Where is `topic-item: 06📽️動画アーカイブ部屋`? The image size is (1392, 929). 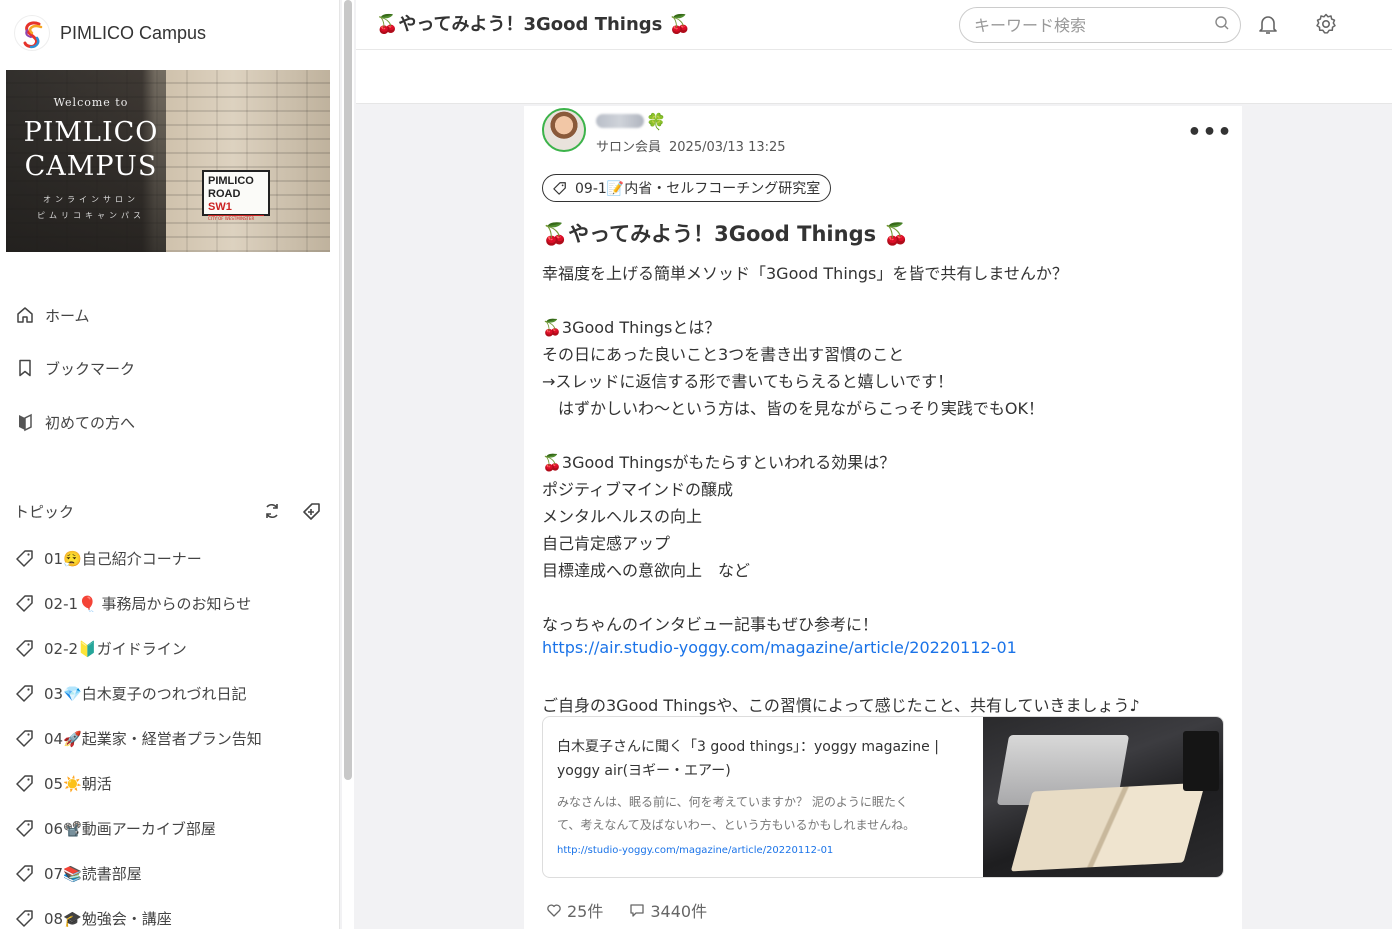
topic-item: 06📽️動画アーカイブ部屋 is located at coordinates (169, 828).